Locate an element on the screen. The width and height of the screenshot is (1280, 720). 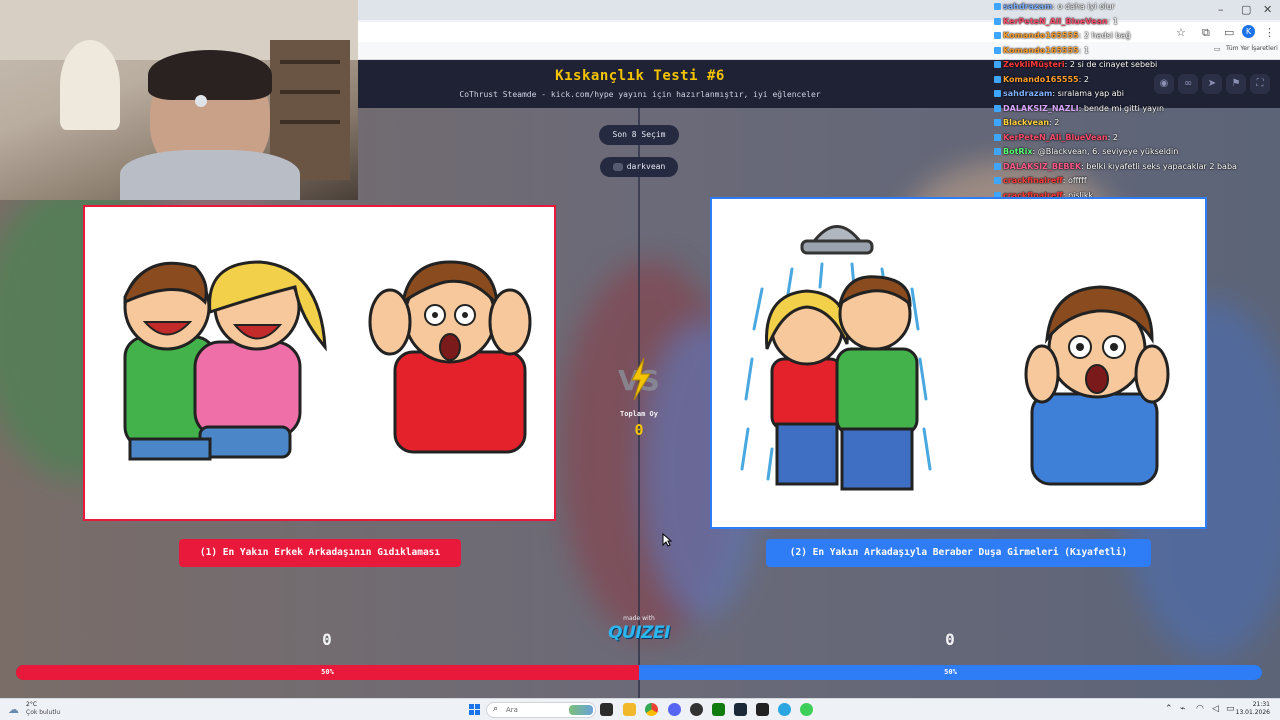
score-left: 0 is located at coordinates (327, 639).